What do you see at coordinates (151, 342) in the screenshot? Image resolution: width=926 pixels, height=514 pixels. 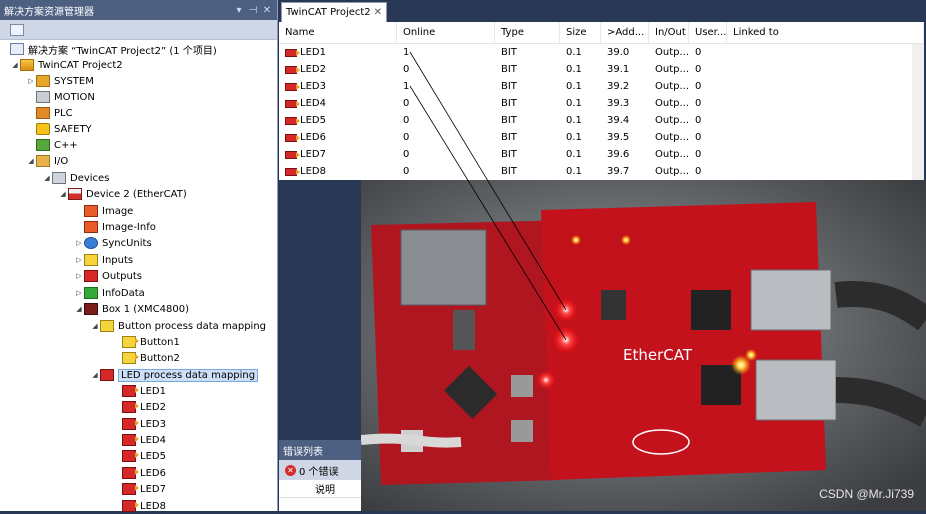 I see `tree-node-button1: Button1` at bounding box center [151, 342].